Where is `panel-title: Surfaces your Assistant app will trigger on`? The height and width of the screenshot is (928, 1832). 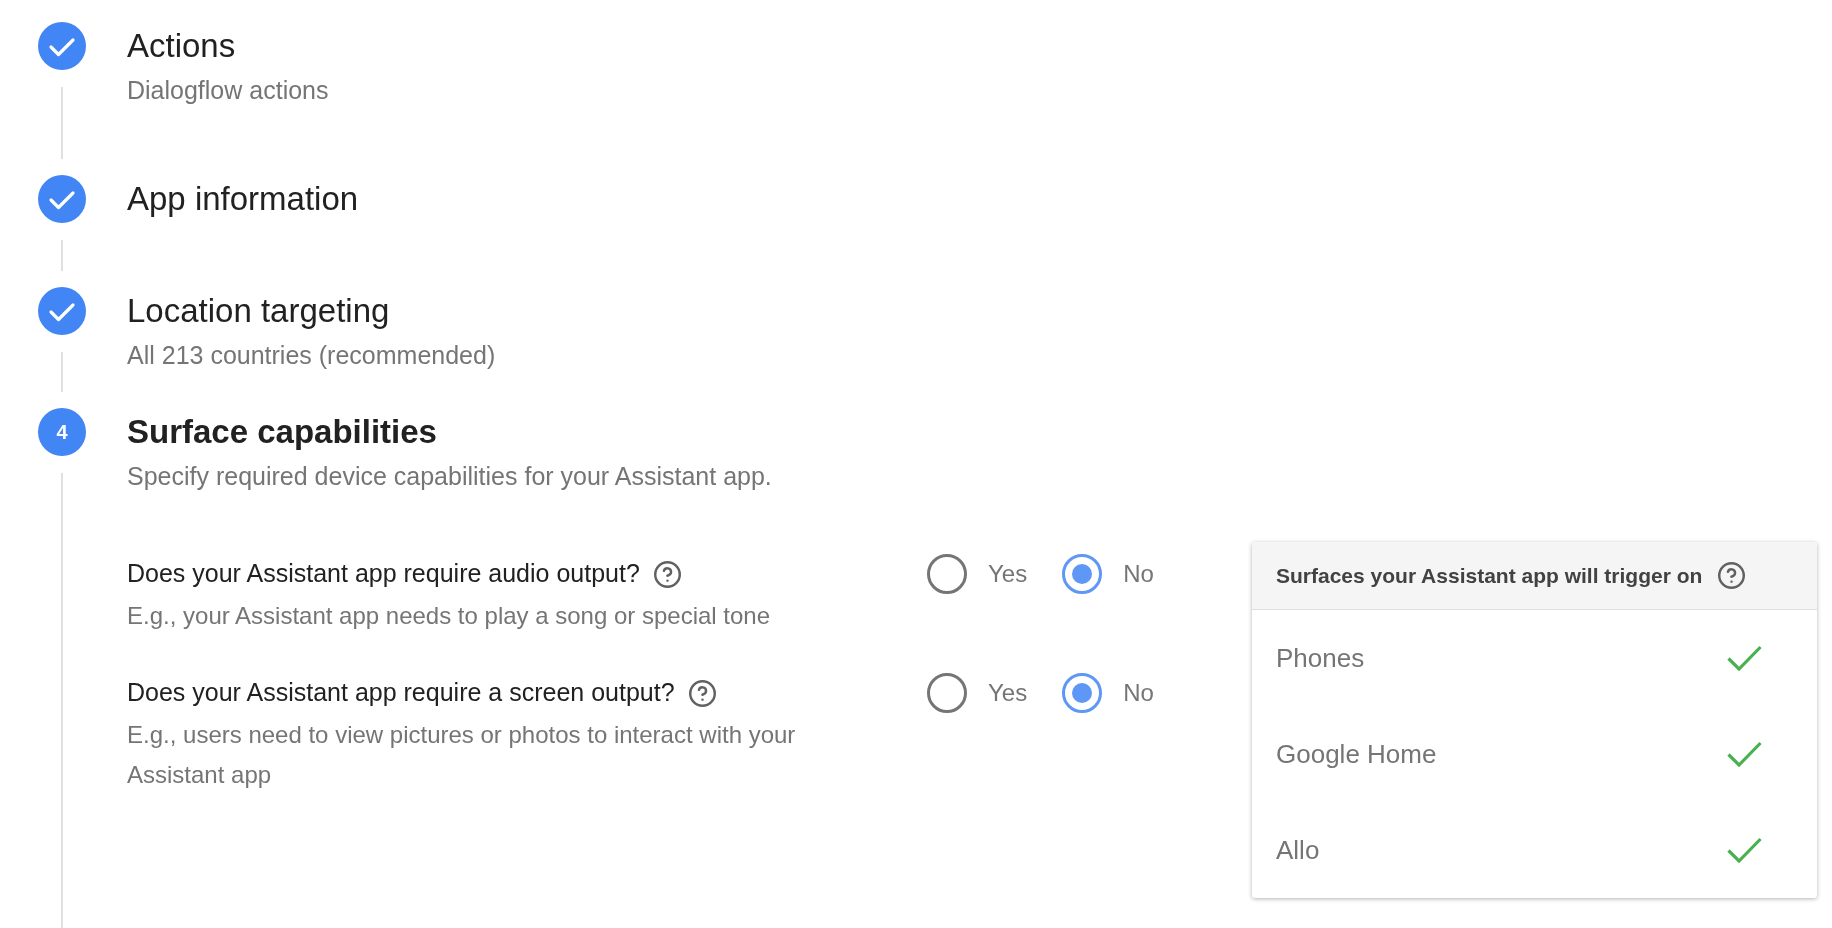
panel-title: Surfaces your Assistant app will trigger on is located at coordinates (1489, 575).